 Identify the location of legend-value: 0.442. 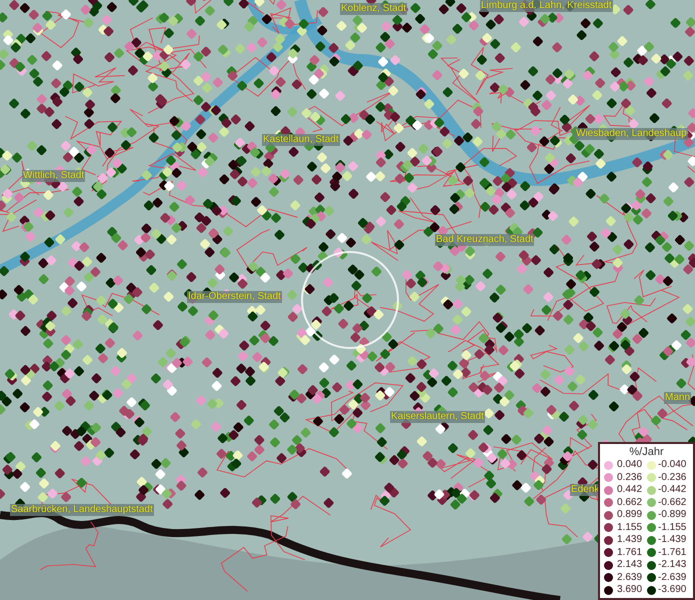
(630, 490).